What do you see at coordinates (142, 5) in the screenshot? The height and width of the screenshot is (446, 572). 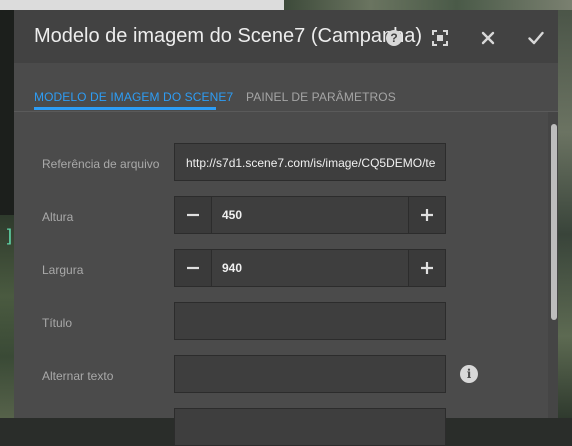 I see `background-page-strip` at bounding box center [142, 5].